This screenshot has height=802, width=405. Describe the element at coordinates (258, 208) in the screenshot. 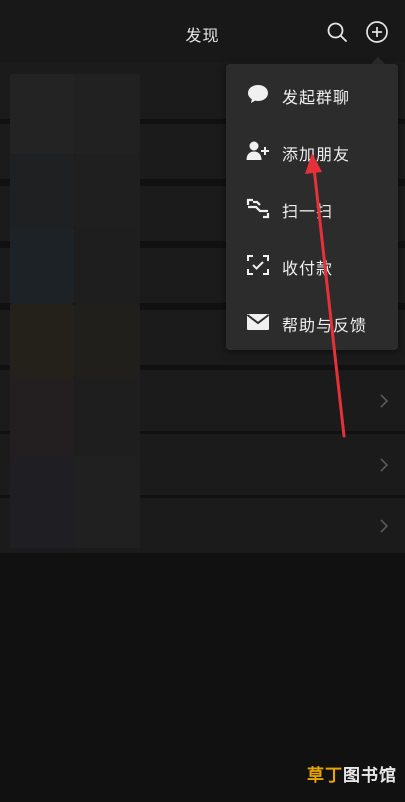

I see `scan-icon` at that location.